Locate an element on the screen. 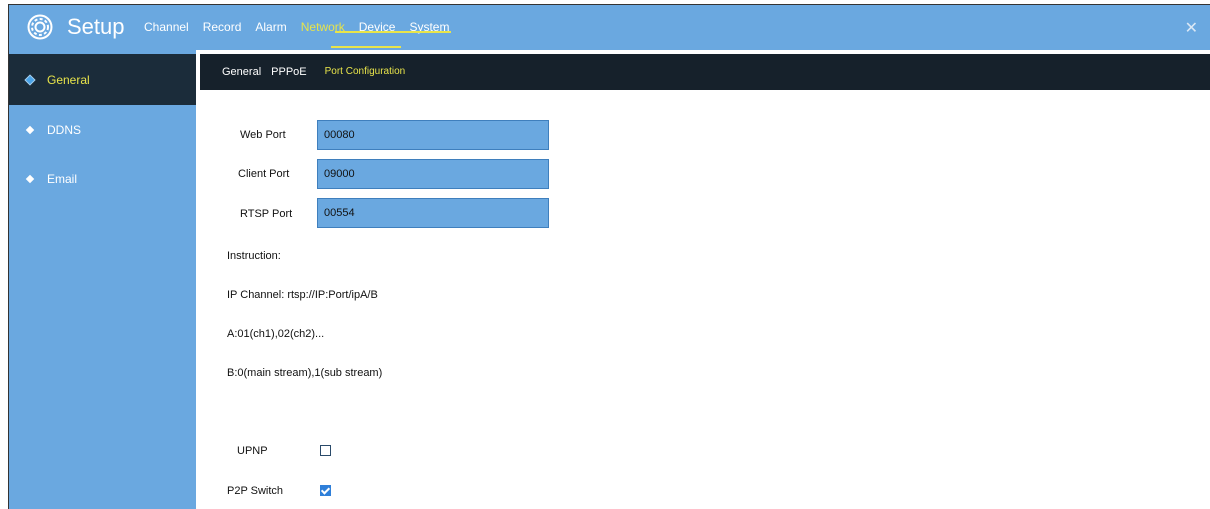  stream-b-text: B:0(main stream),1(sub stream) is located at coordinates (305, 373).